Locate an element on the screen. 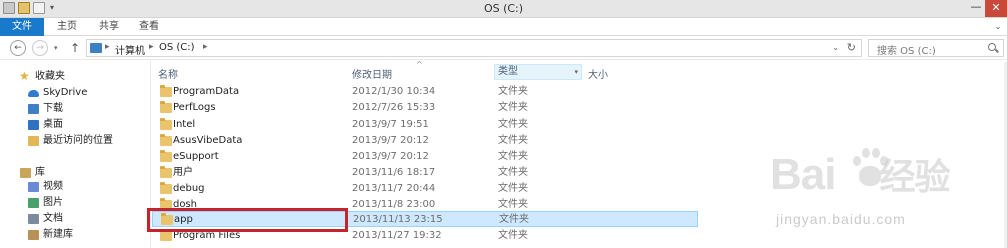 Image resolution: width=1007 pixels, height=248 pixels. picture-library-icon is located at coordinates (33, 203).